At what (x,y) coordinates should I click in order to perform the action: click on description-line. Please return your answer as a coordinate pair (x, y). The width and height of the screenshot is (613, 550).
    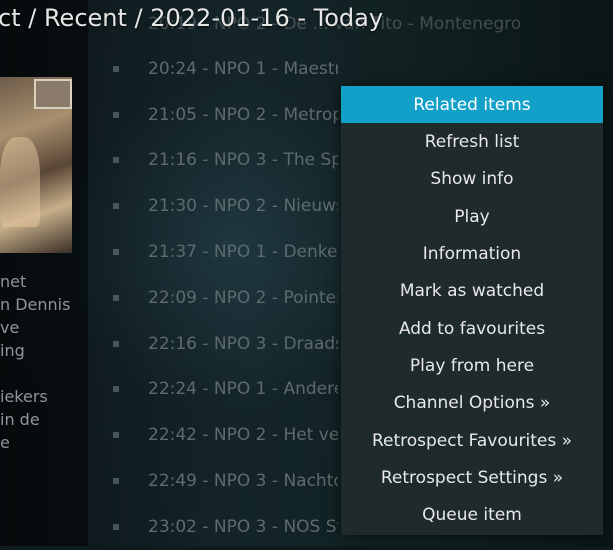
    Looking at the image, I should click on (40, 373).